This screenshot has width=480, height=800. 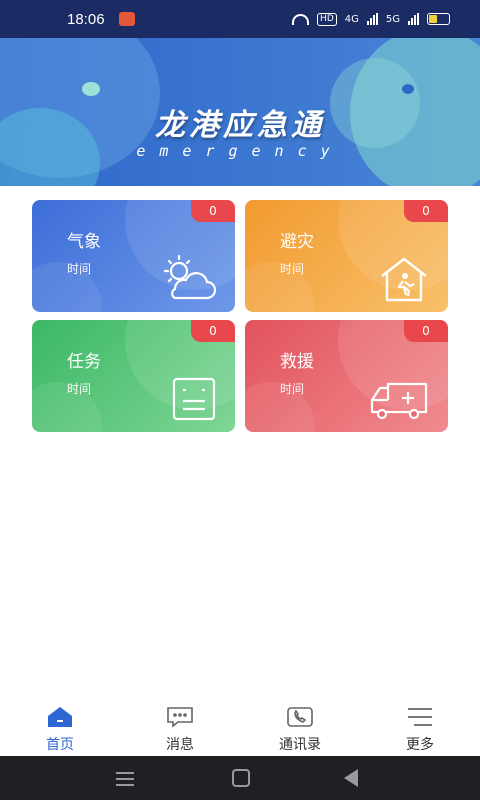 What do you see at coordinates (346, 256) in the screenshot?
I see `evacuation-card: 避灾 时间 0` at bounding box center [346, 256].